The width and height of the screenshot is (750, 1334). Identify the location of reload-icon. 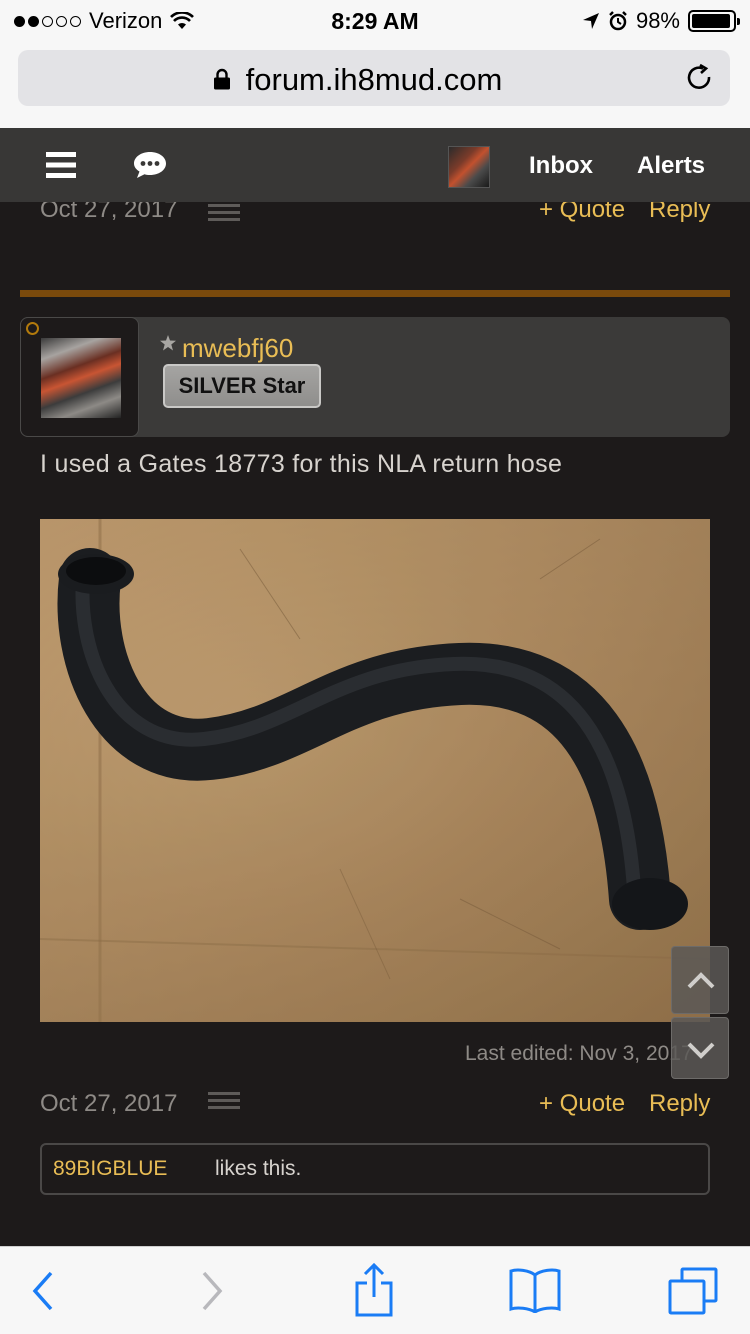
(700, 78).